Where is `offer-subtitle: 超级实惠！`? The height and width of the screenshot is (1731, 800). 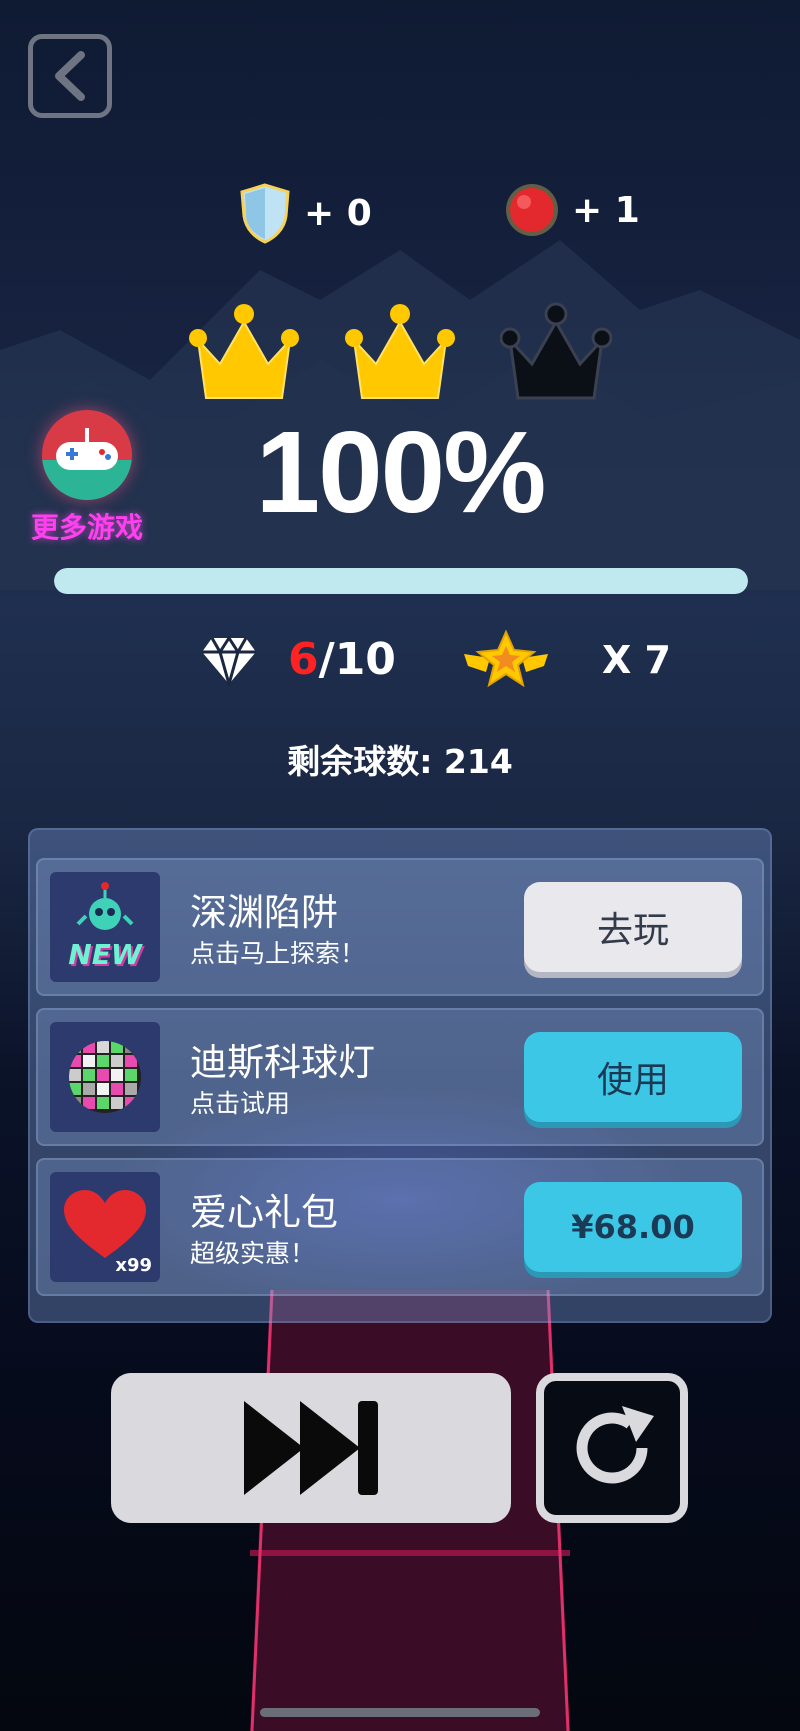 offer-subtitle: 超级实惠！ is located at coordinates (253, 1253).